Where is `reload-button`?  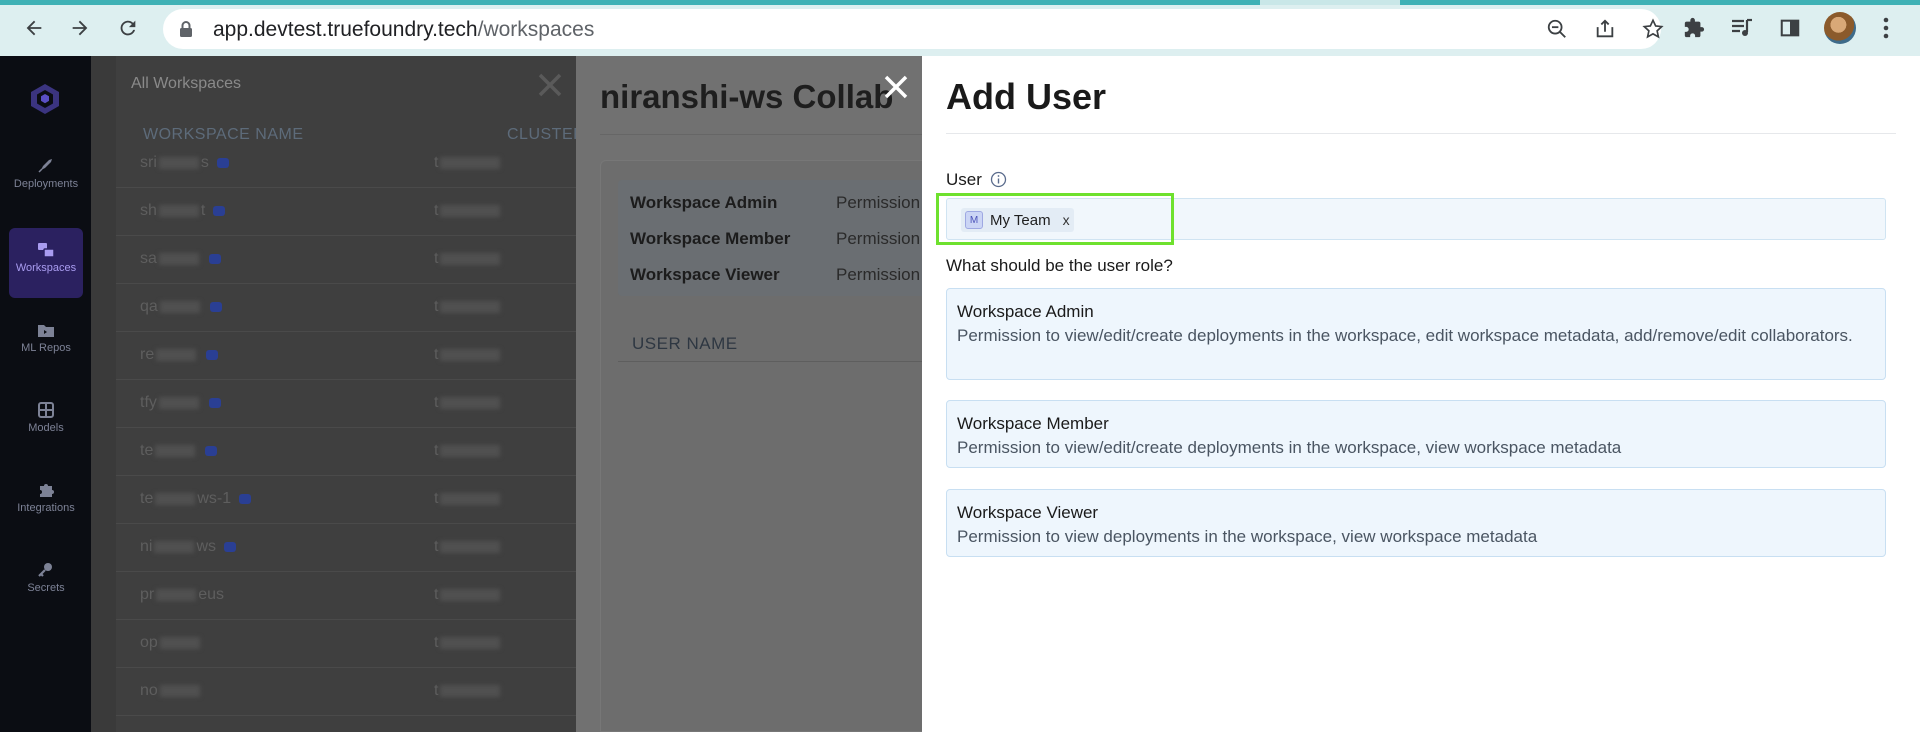 reload-button is located at coordinates (128, 28).